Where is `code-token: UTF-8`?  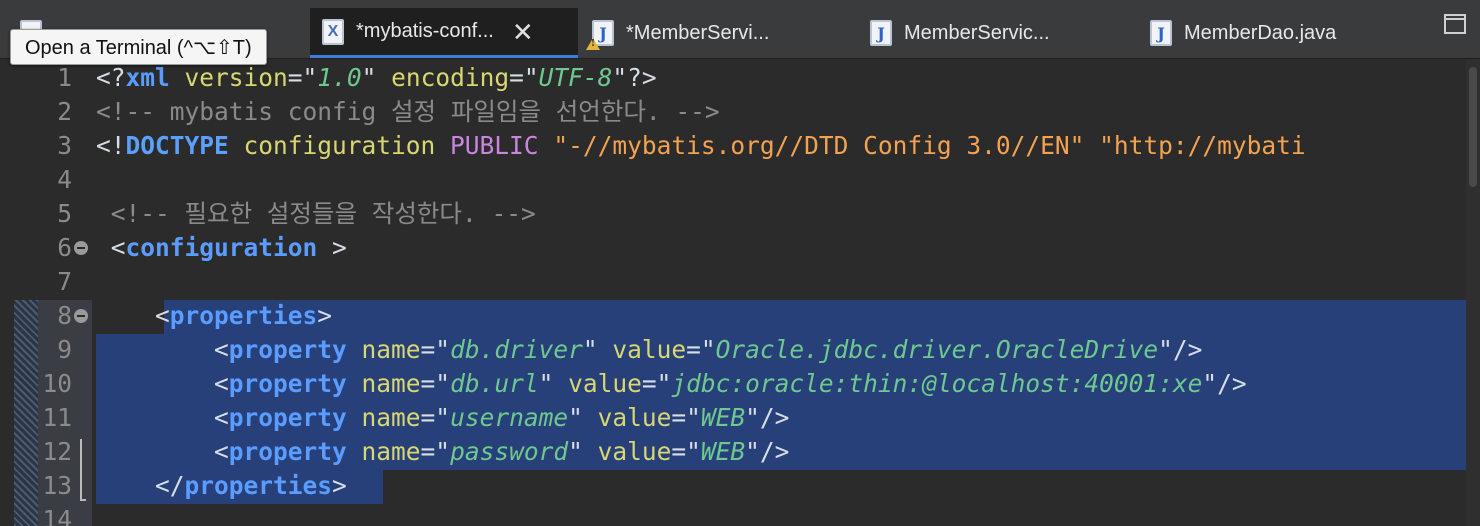
code-token: UTF-8 is located at coordinates (575, 77).